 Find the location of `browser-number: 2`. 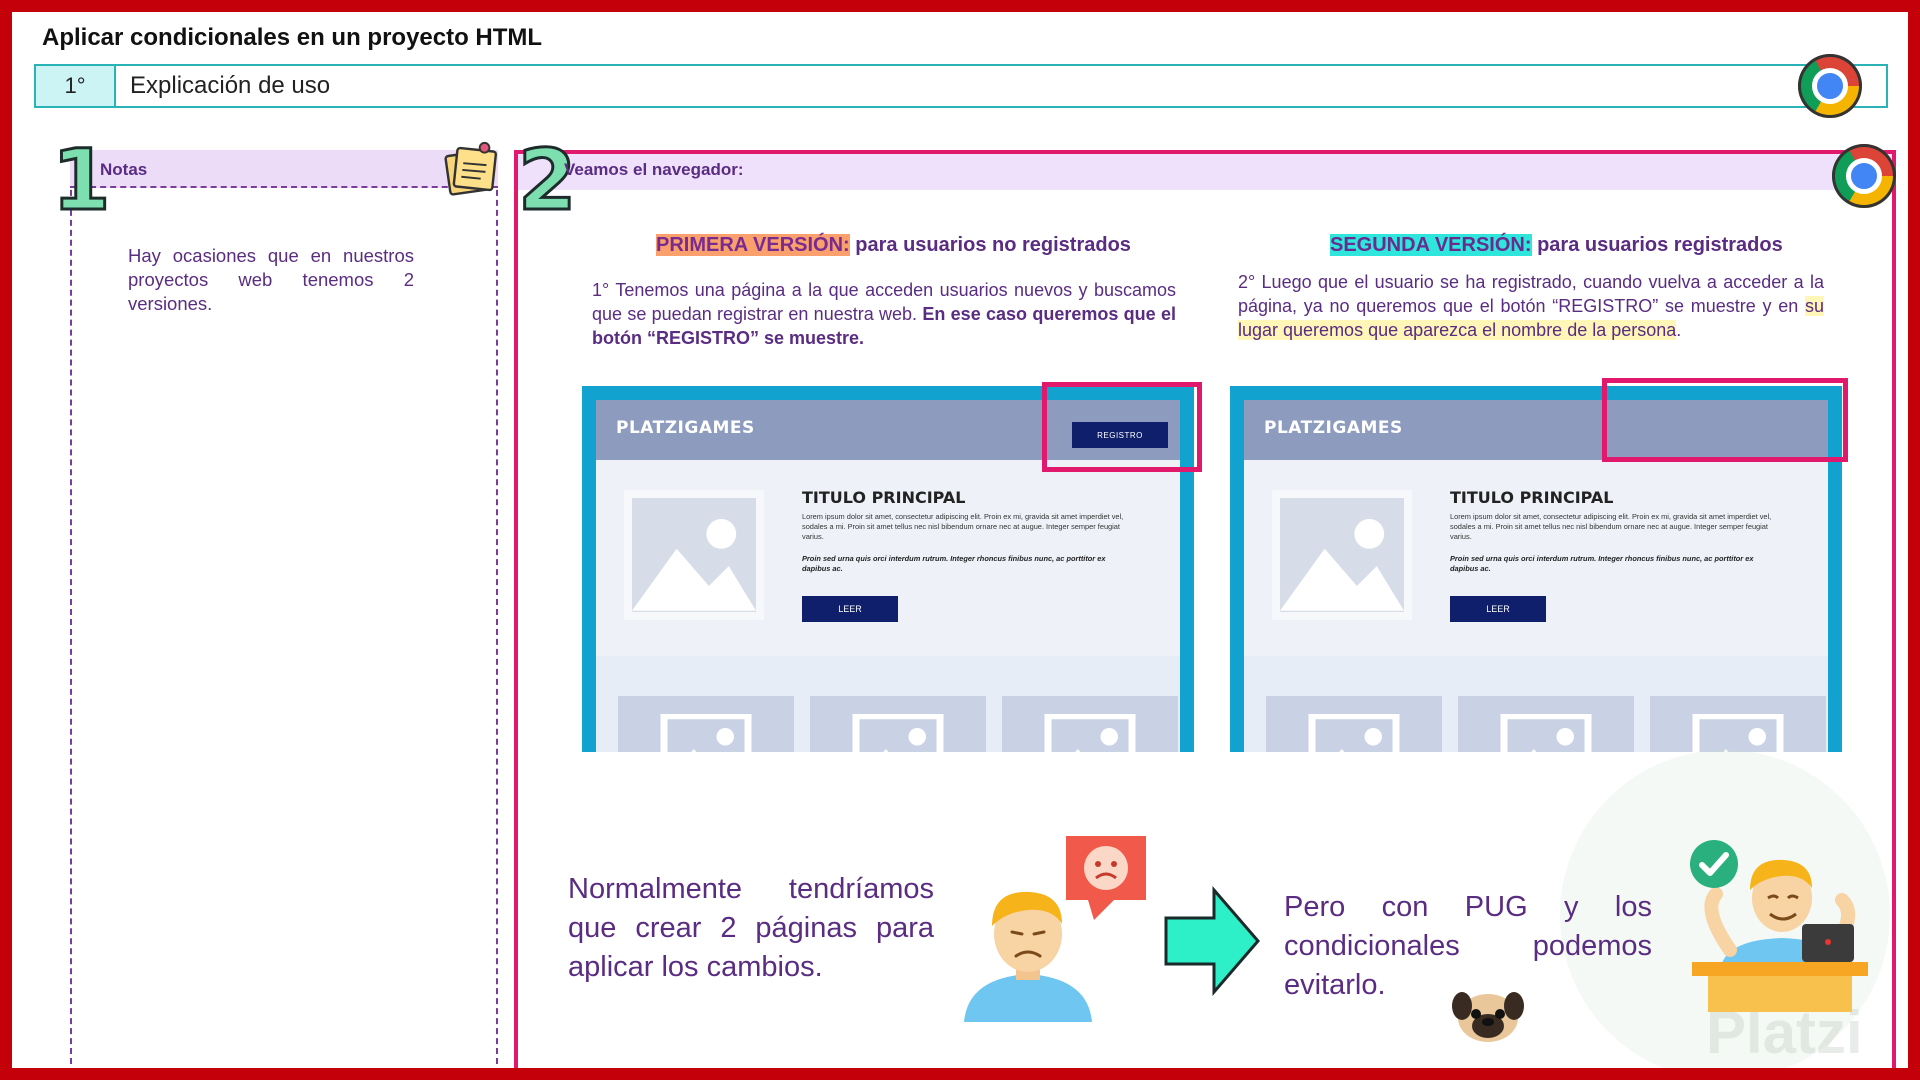

browser-number: 2 is located at coordinates (546, 180).